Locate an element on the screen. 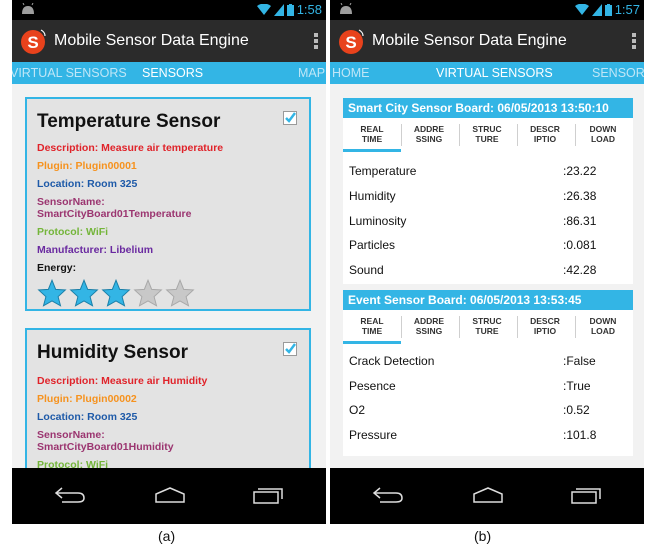 Image resolution: width=656 pixels, height=550 pixels. board-tab-label: DOWN is located at coordinates (603, 129).